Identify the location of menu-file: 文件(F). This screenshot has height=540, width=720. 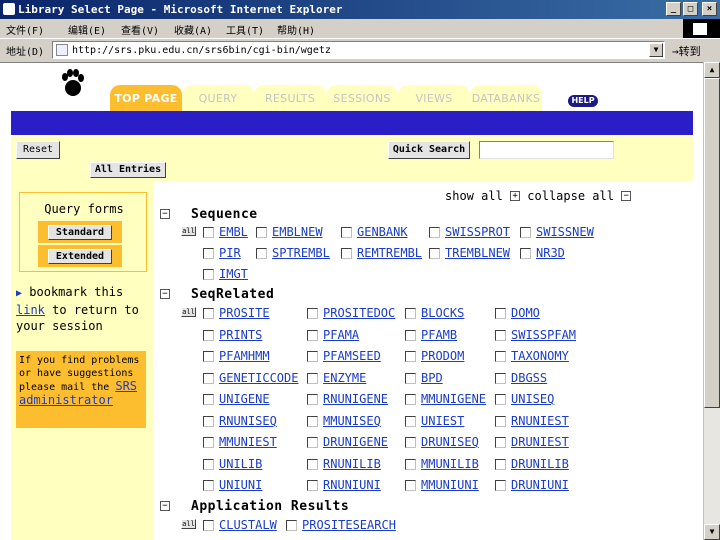
(25, 29).